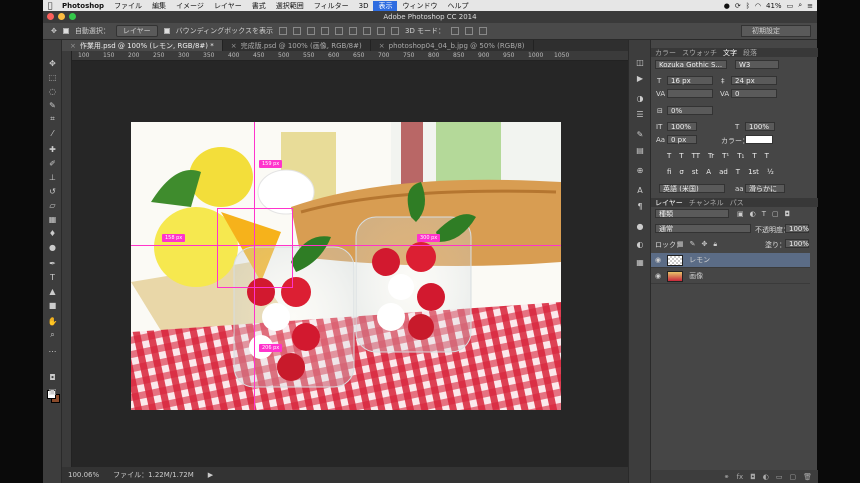  I want to click on marquee-tool-icon: ⬚, so click(52, 77).